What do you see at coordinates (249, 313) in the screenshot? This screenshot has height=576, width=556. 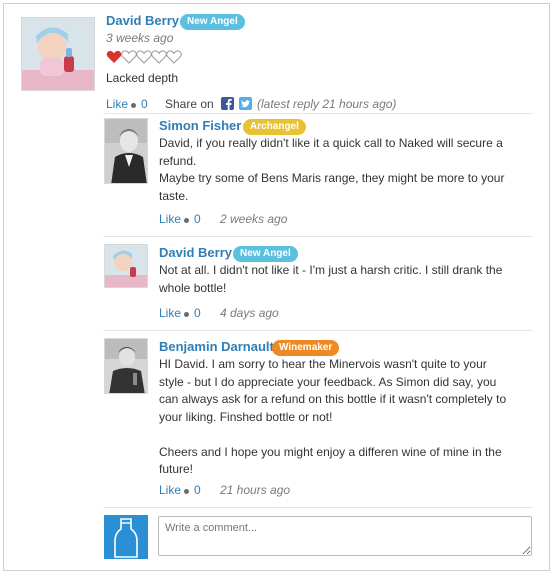 I see `reply-time: 4 days ago` at bounding box center [249, 313].